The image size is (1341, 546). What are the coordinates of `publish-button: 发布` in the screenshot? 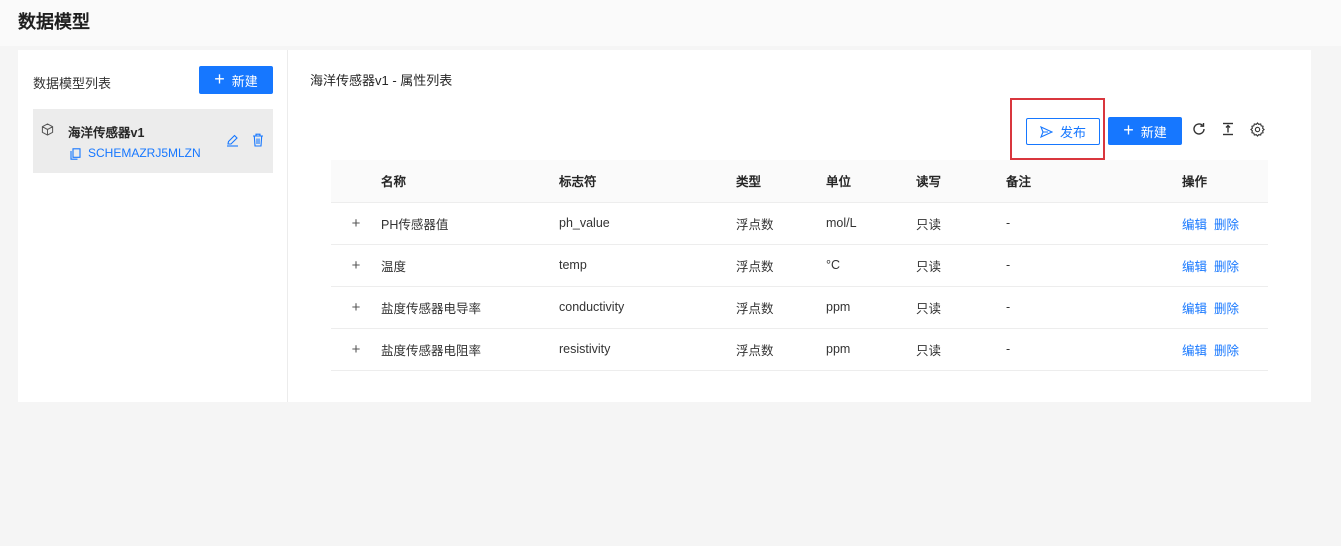 It's located at (1063, 131).